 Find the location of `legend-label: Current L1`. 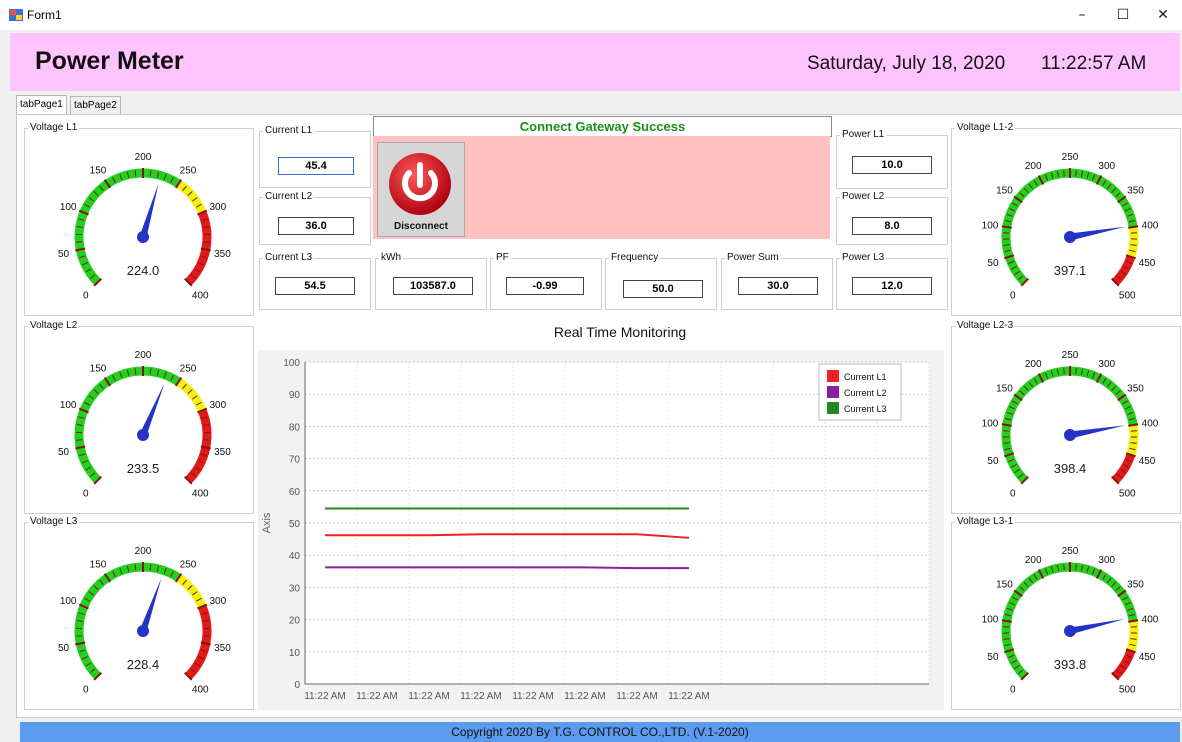

legend-label: Current L1 is located at coordinates (865, 377).